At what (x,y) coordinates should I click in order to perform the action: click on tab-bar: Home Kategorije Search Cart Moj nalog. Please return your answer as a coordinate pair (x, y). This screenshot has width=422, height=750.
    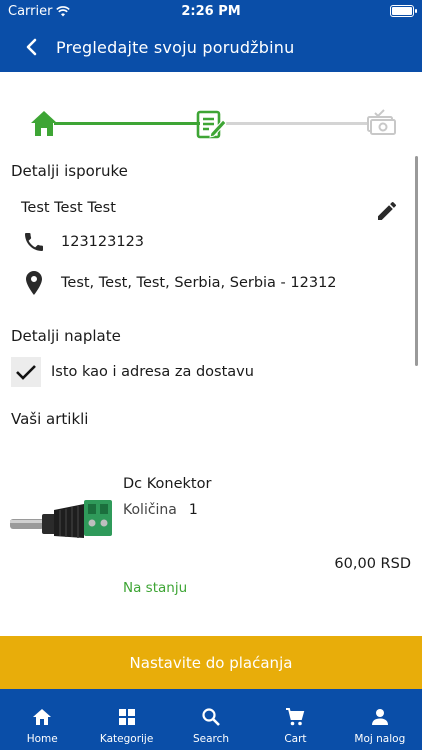
    Looking at the image, I should click on (211, 719).